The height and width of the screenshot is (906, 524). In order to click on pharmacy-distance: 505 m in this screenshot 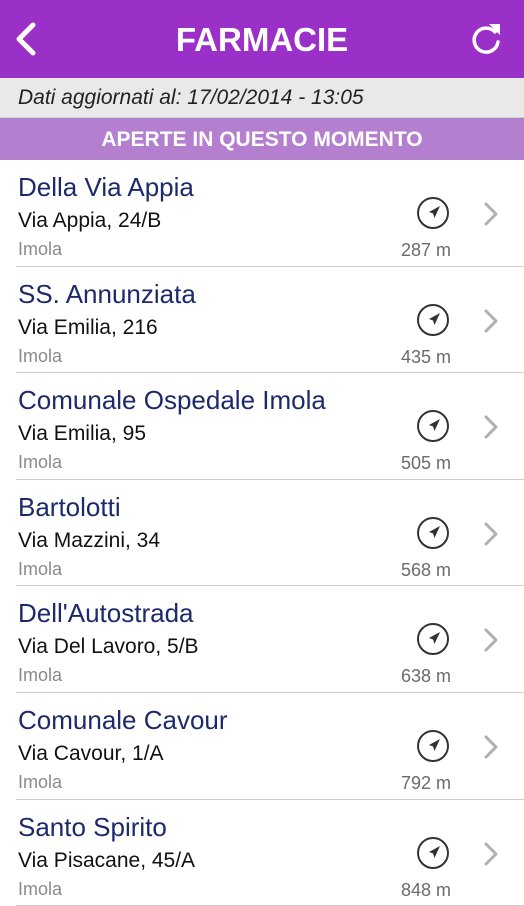, I will do `click(425, 463)`.